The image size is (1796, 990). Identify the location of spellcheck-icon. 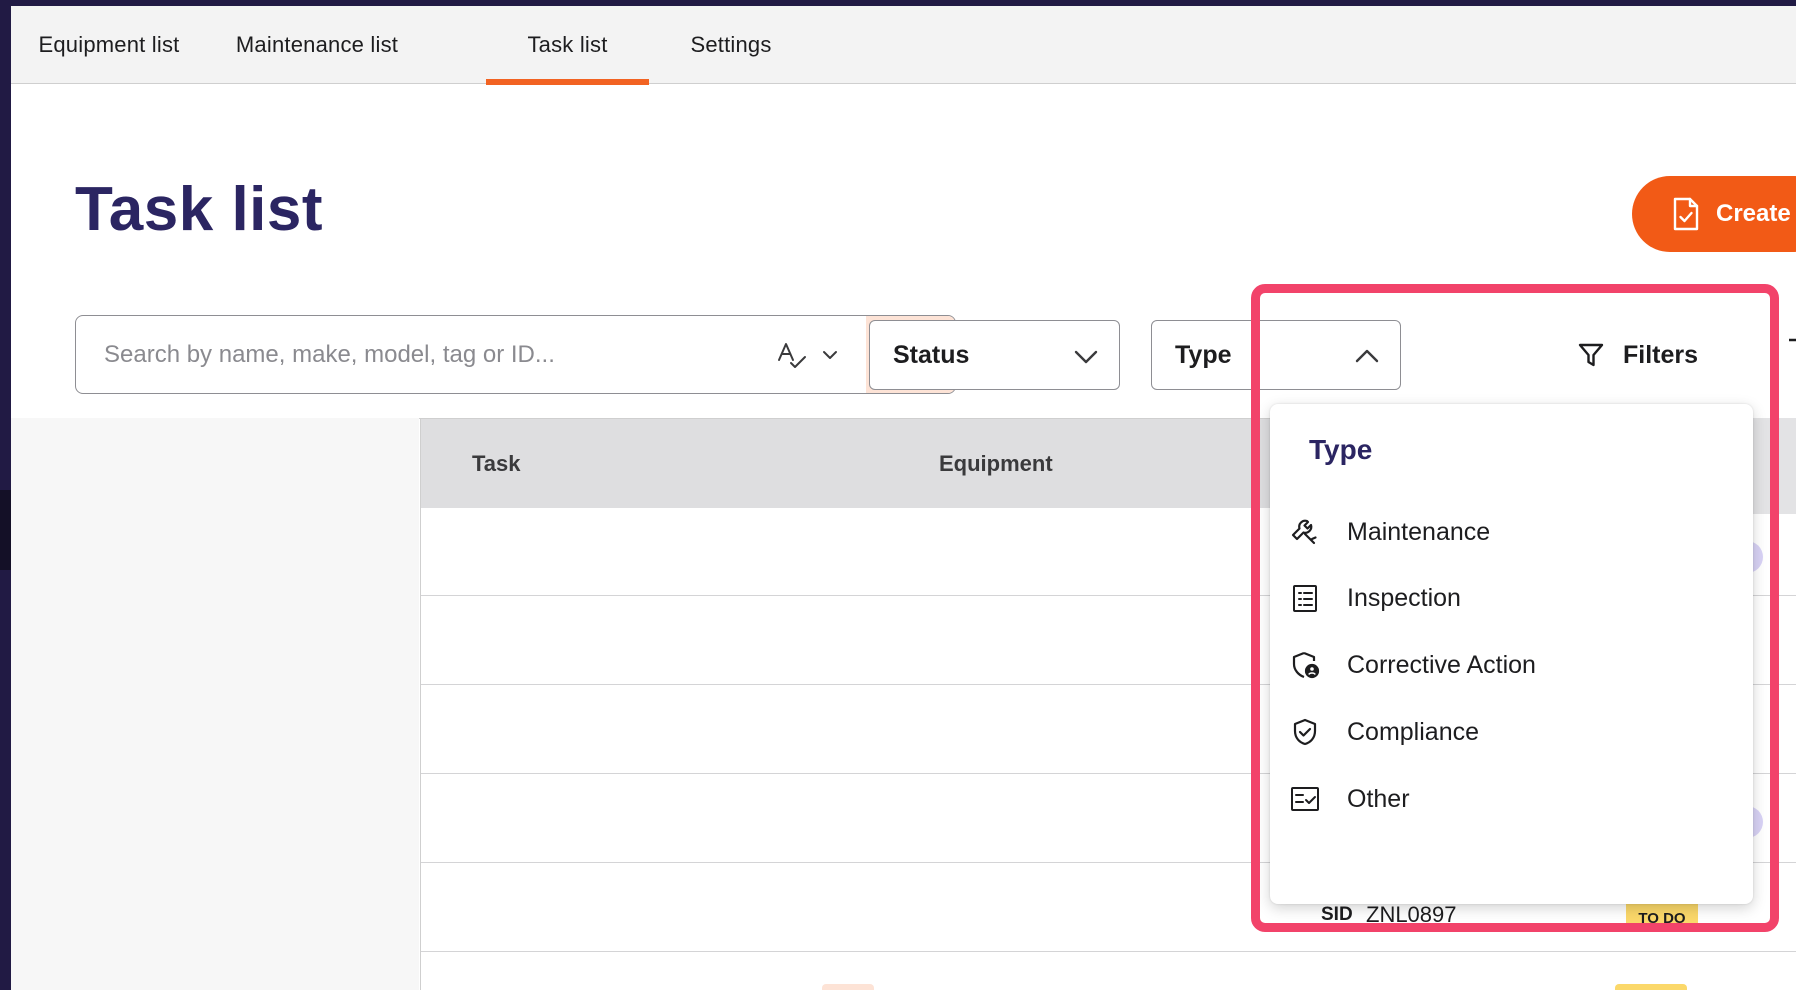
(792, 356).